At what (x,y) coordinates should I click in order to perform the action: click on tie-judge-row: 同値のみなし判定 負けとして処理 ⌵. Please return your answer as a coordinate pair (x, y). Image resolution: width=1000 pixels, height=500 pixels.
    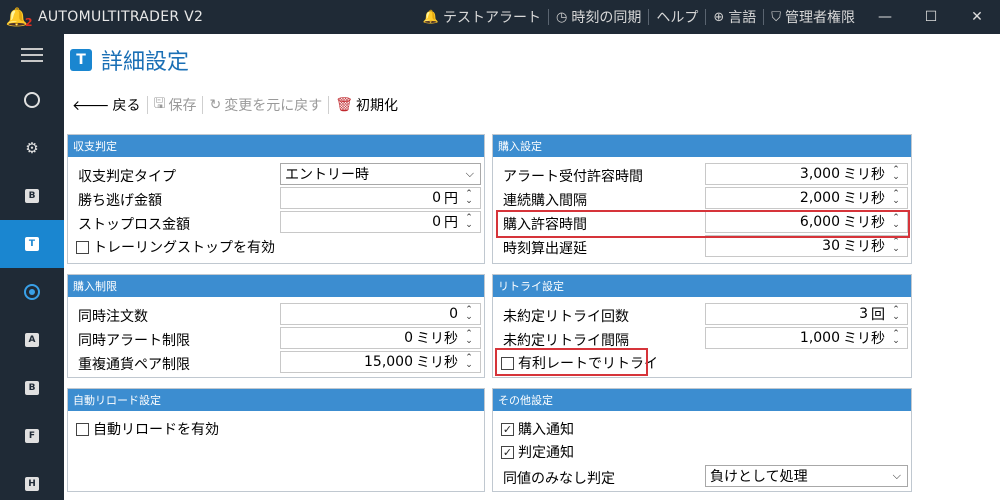
    Looking at the image, I should click on (702, 477).